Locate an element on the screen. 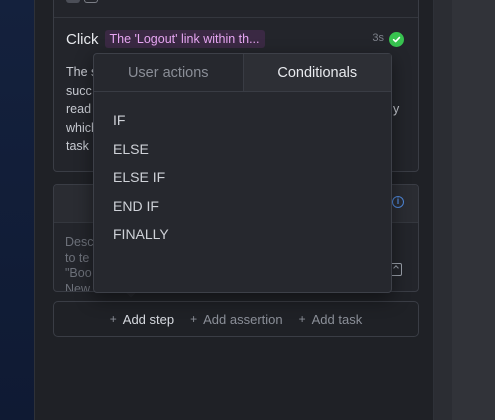  add-assertion-button: + Add assertion is located at coordinates (236, 319).